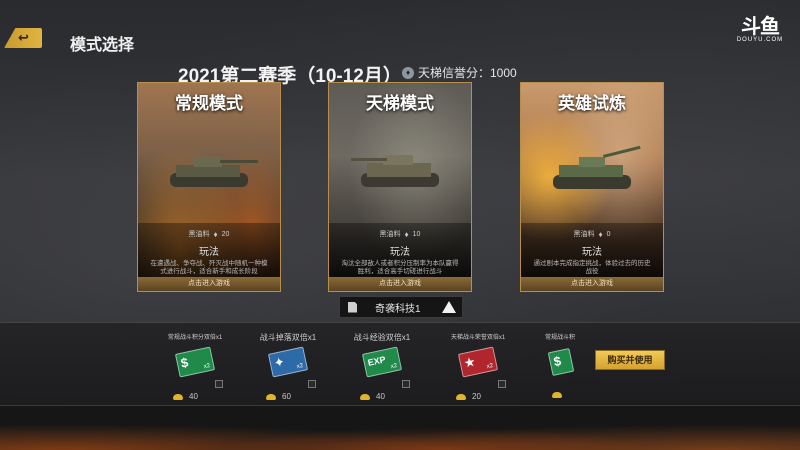  What do you see at coordinates (288, 362) in the screenshot?
I see `double-drop-ticket-icon: ✦ x2` at bounding box center [288, 362].